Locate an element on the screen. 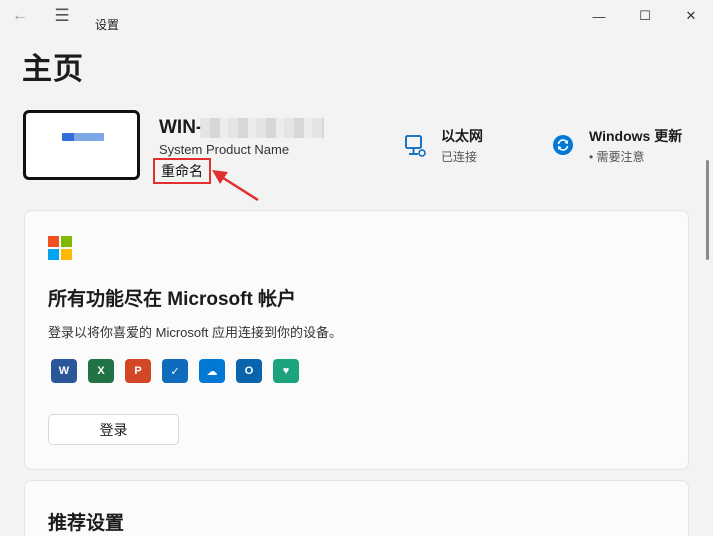  rename-link: 重命名 is located at coordinates (182, 171).